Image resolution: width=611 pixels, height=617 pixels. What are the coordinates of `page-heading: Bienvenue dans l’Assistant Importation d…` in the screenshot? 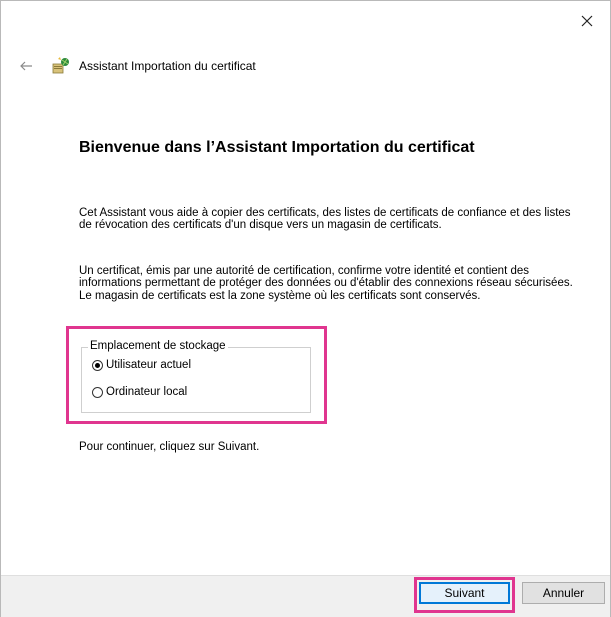 It's located at (277, 147).